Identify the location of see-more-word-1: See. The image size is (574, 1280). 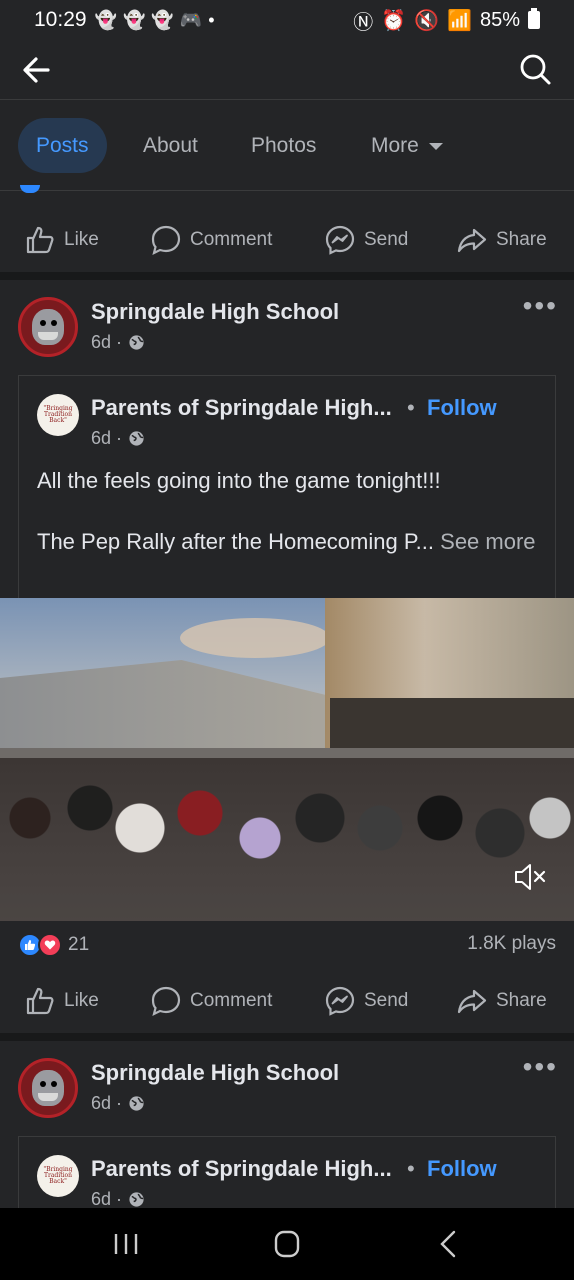
(460, 541).